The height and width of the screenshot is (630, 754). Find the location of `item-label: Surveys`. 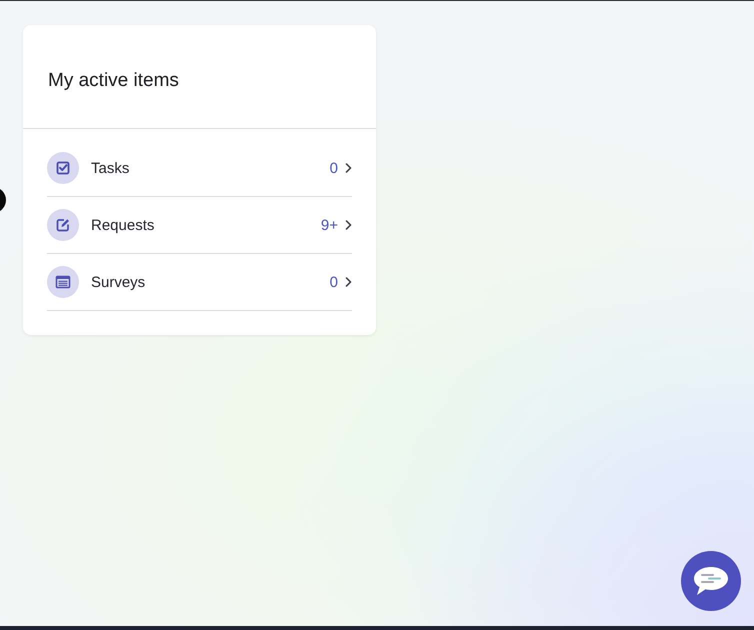

item-label: Surveys is located at coordinates (118, 282).